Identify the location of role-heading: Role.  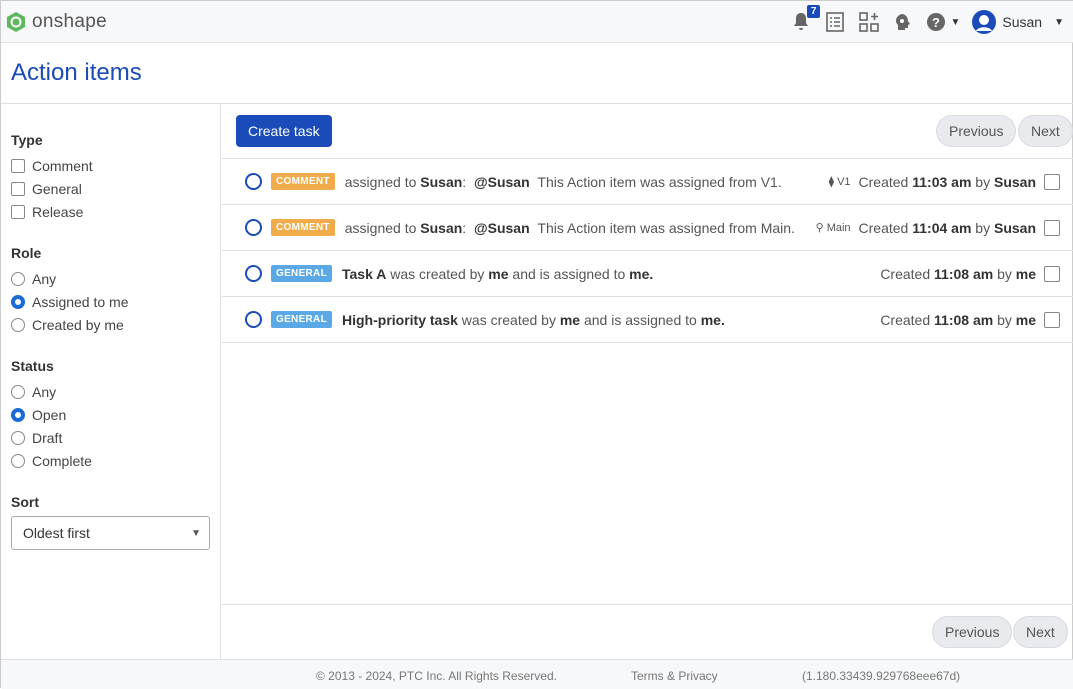
(26, 253).